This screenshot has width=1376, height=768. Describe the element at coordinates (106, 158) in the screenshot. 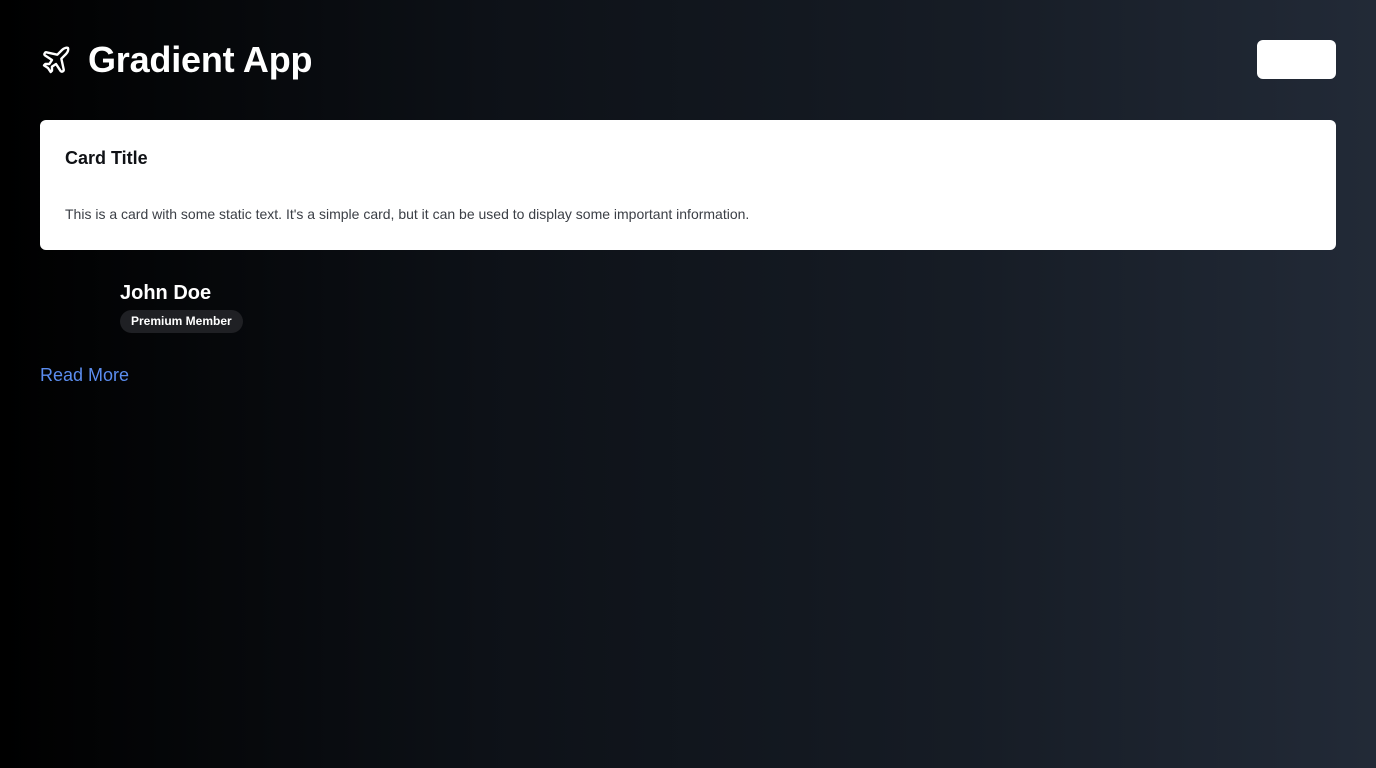

I see `card-title: Card Title` at that location.